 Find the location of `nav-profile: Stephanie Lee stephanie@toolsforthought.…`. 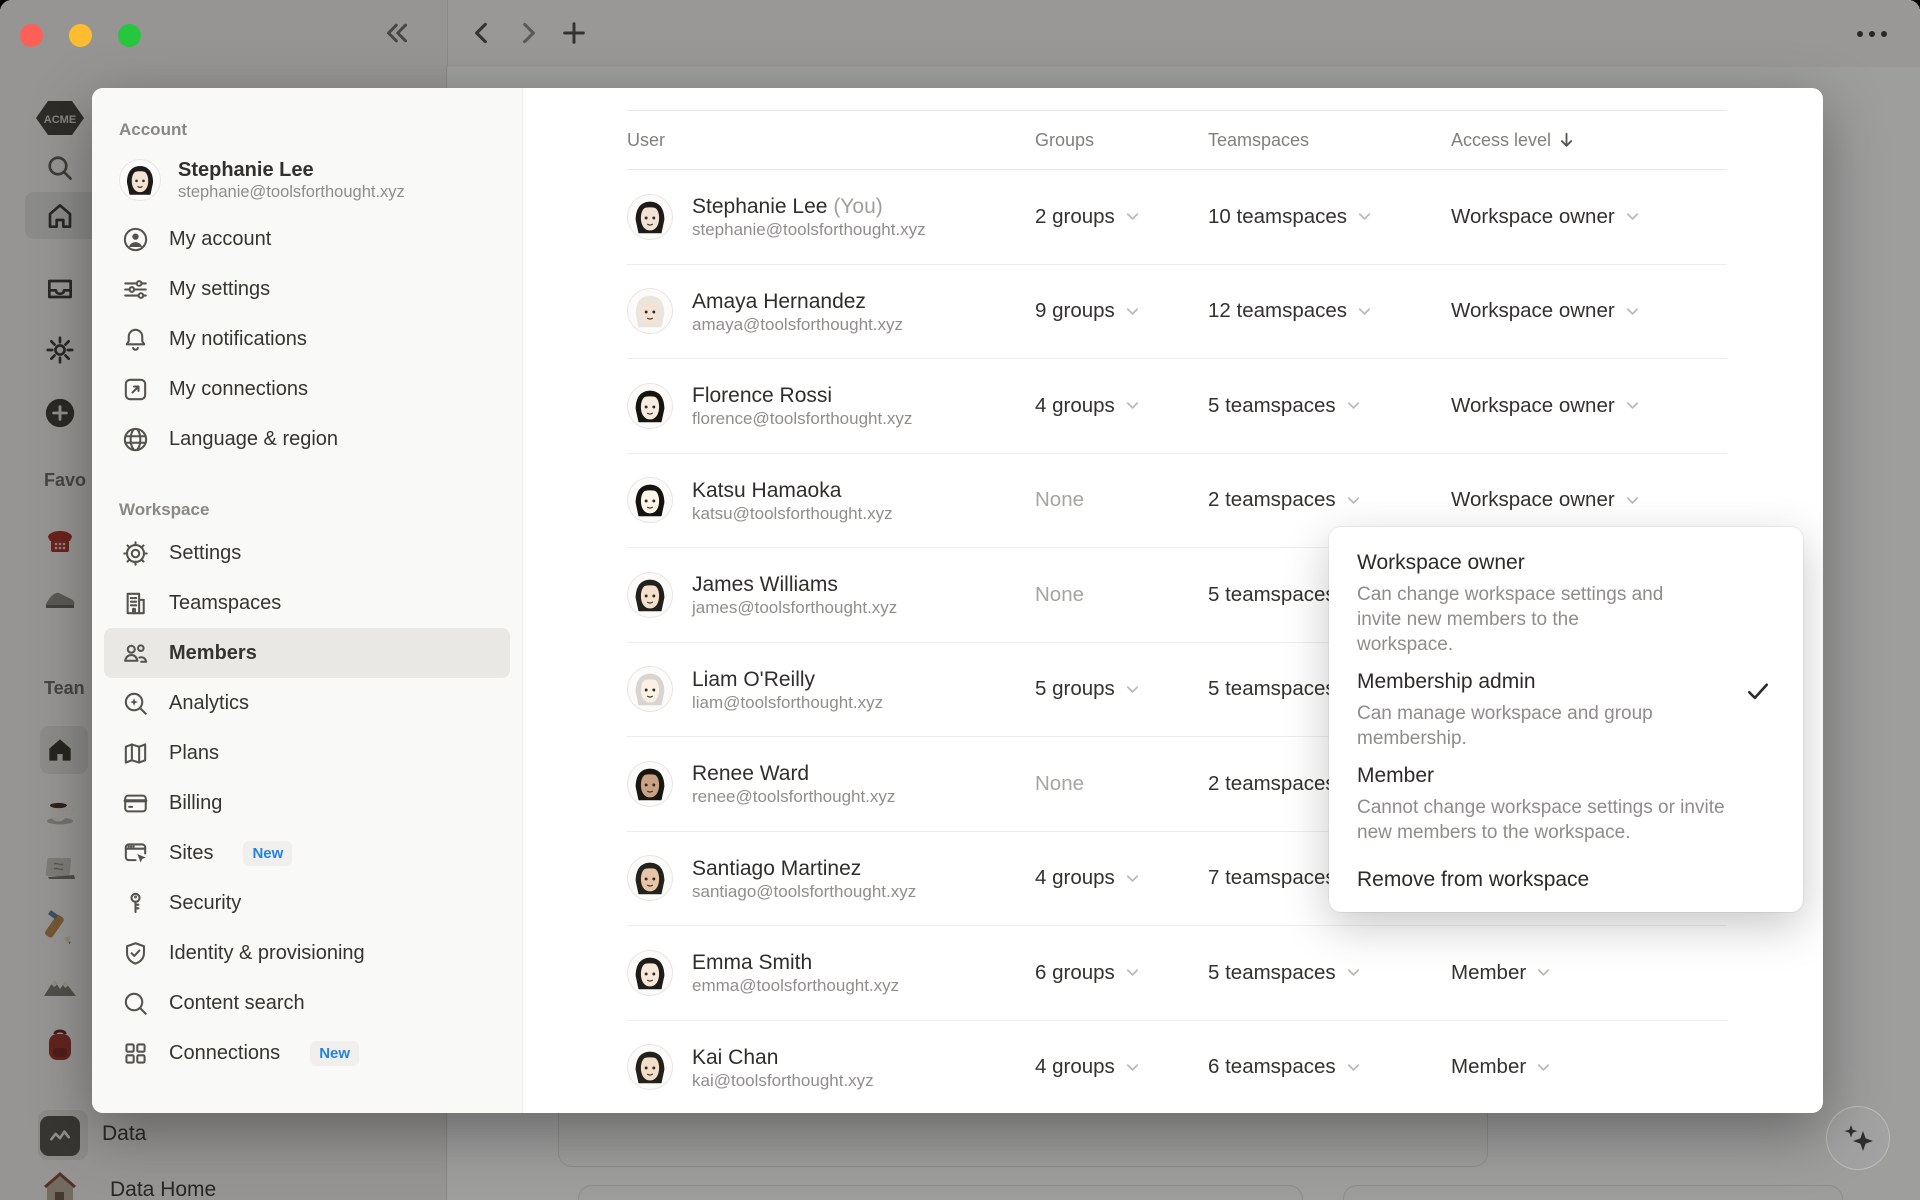

nav-profile: Stephanie Lee stephanie@toolsforthought.… is located at coordinates (307, 181).